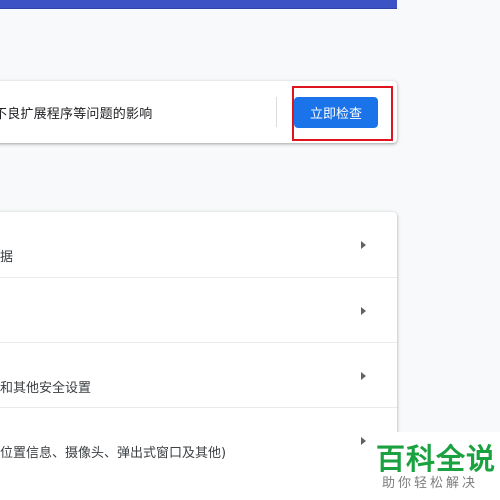  What do you see at coordinates (113, 453) in the screenshot?
I see `row-label: 位置信息、摄像头、弹出式窗口及其他)` at bounding box center [113, 453].